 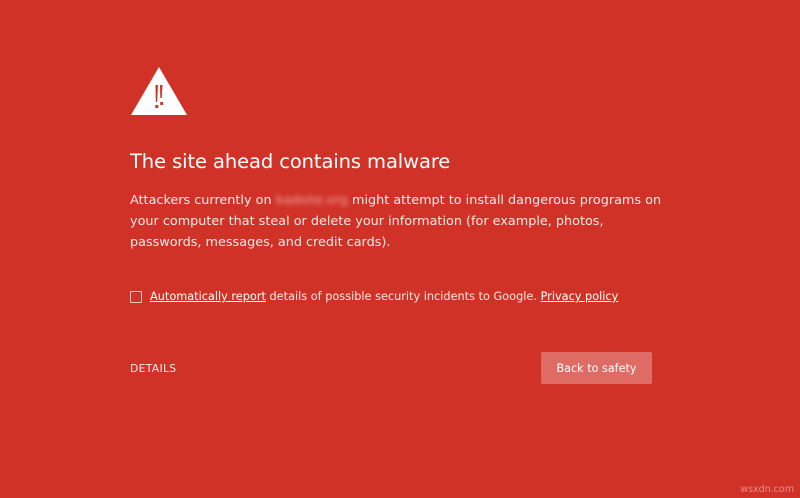 I want to click on privacy-policy-link: Privacy policy, so click(x=580, y=297).